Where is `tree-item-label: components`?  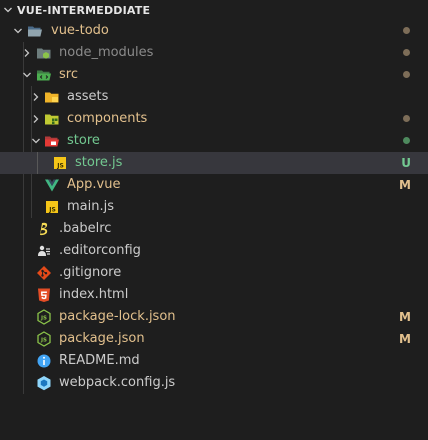 tree-item-label: components is located at coordinates (107, 118).